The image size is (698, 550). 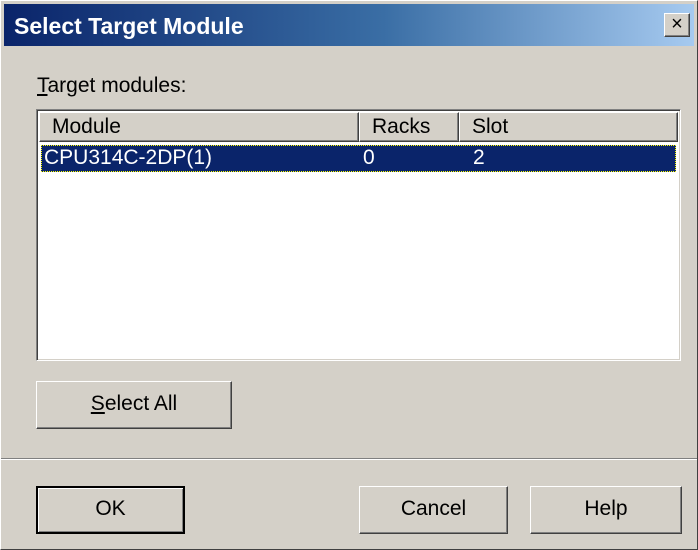 What do you see at coordinates (369, 157) in the screenshot?
I see `cell-racks: 0` at bounding box center [369, 157].